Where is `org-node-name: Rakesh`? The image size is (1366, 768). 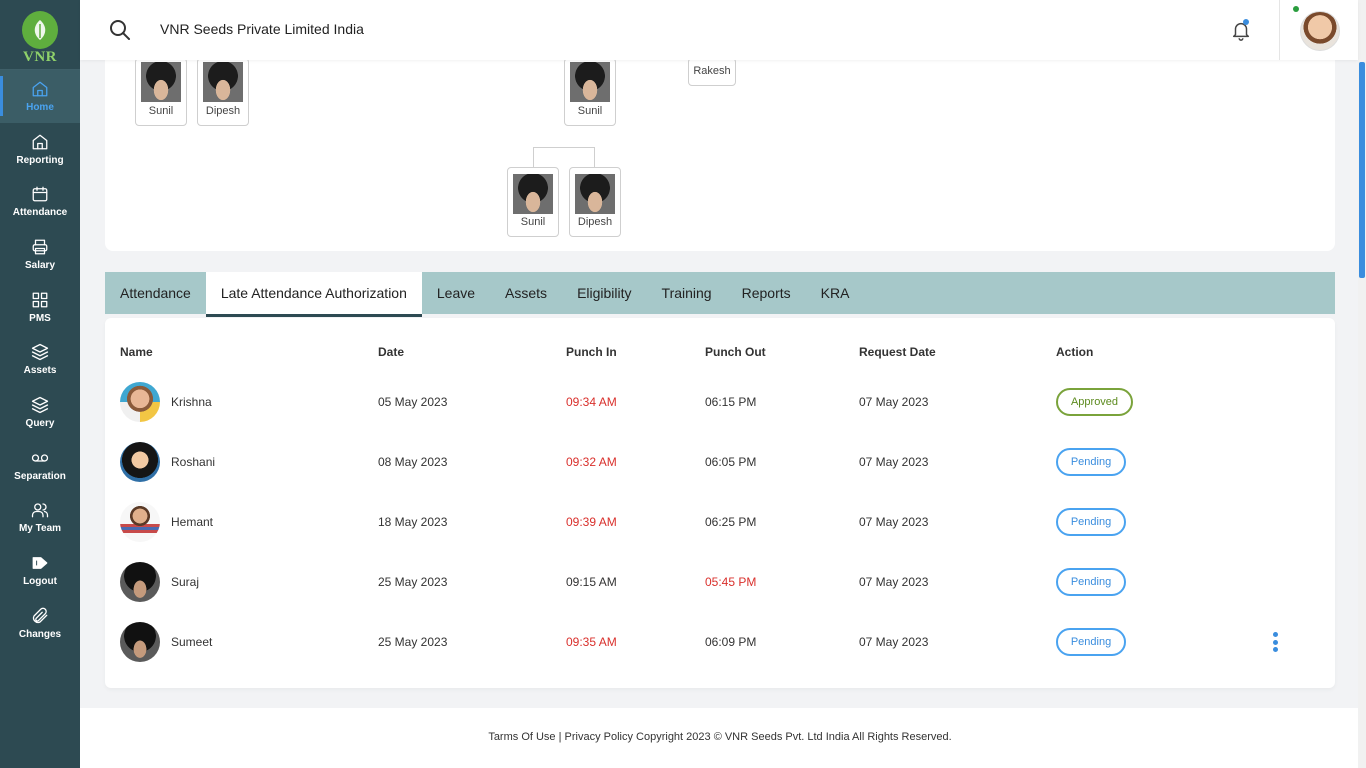 org-node-name: Rakesh is located at coordinates (712, 71).